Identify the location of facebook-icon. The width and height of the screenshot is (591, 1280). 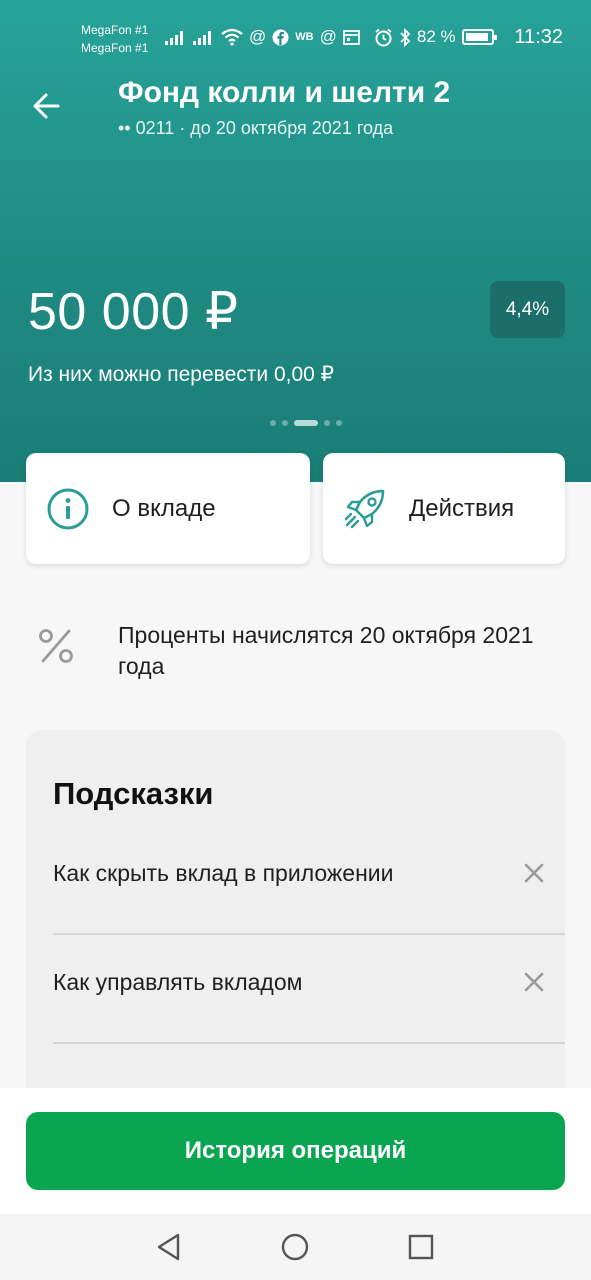
(280, 37).